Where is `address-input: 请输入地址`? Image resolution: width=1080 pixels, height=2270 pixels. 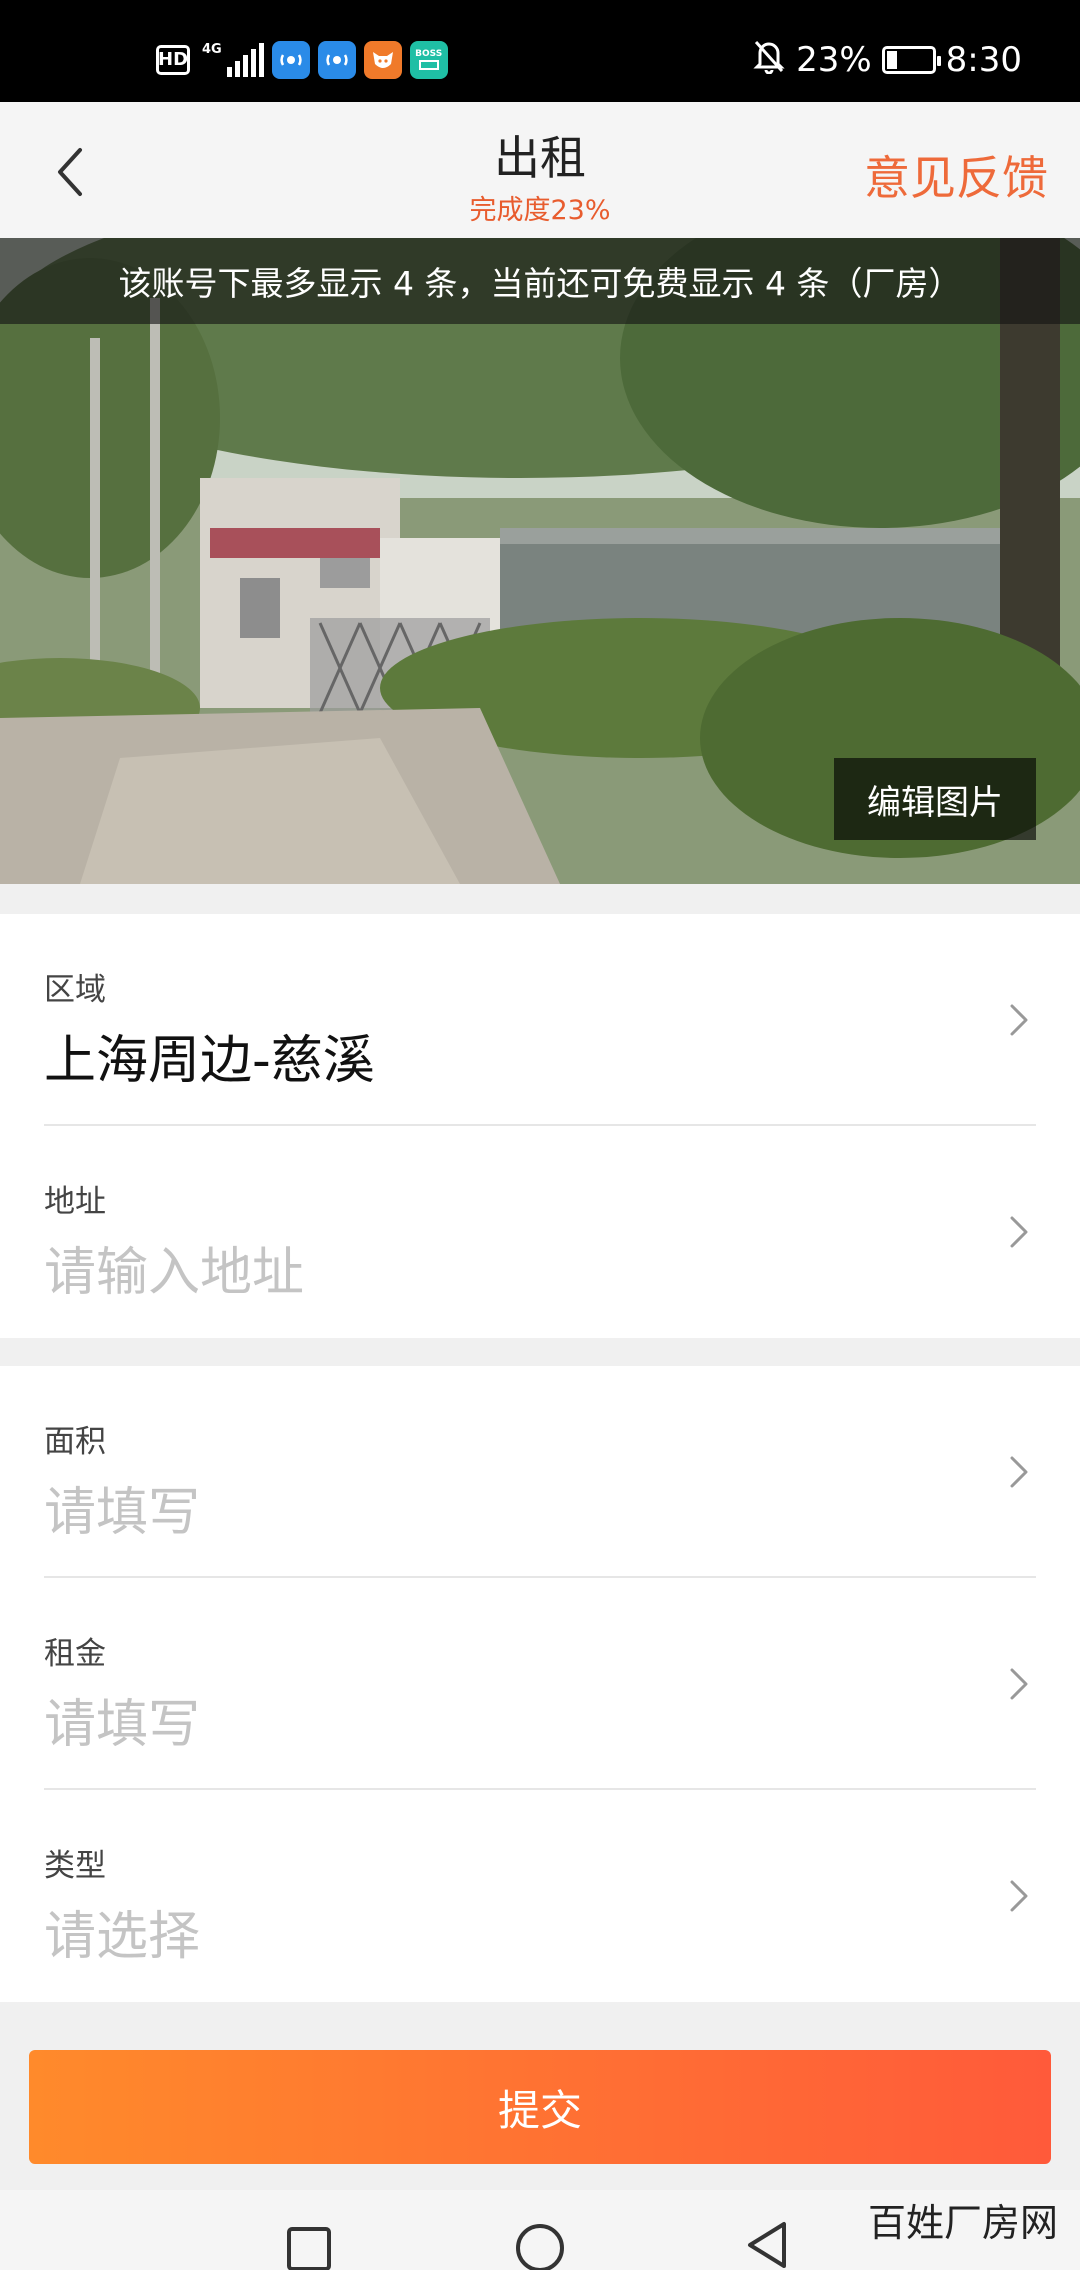
address-input: 请输入地址 is located at coordinates (174, 1267).